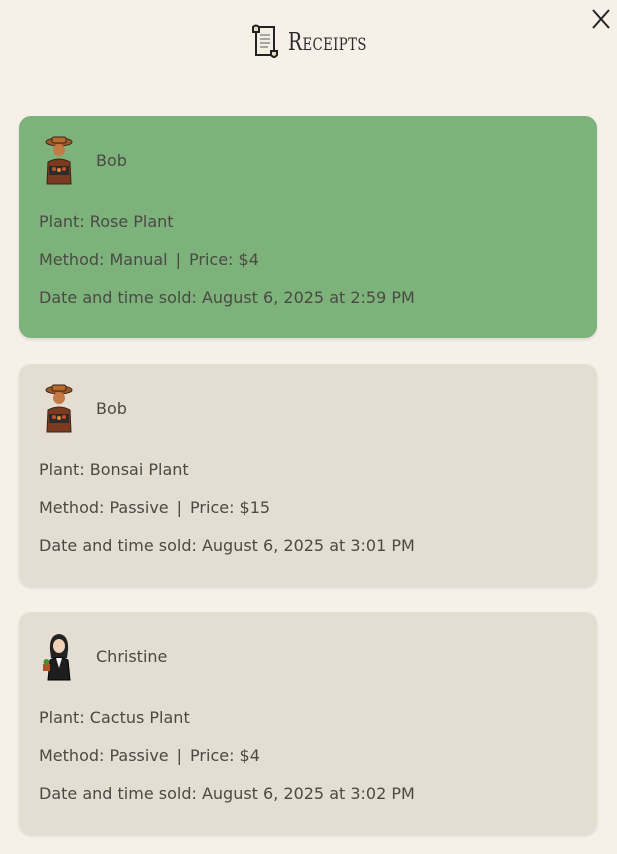 This screenshot has width=617, height=854. What do you see at coordinates (230, 507) in the screenshot?
I see `price-text: Price: $15` at bounding box center [230, 507].